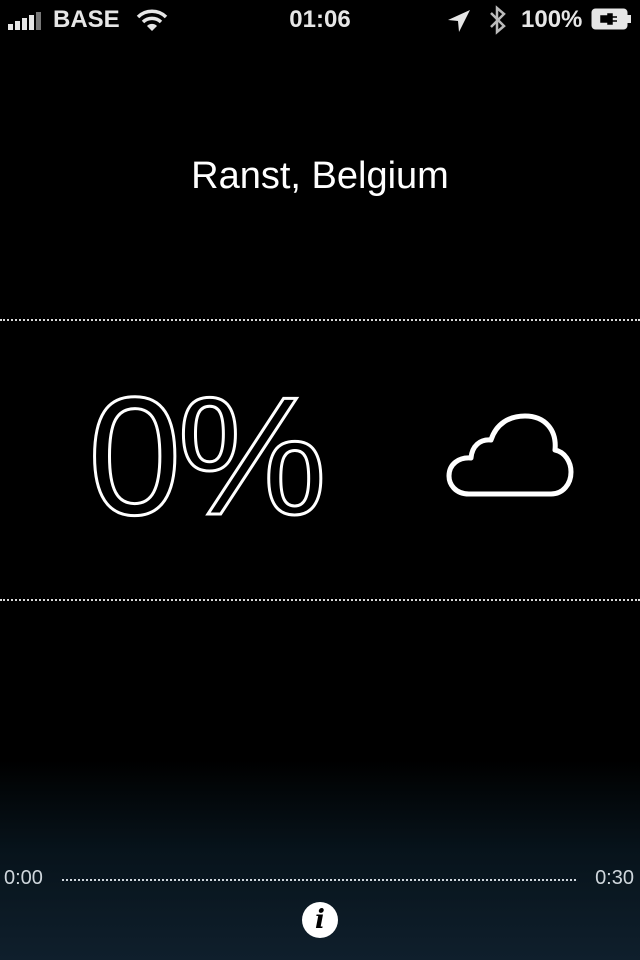 The width and height of the screenshot is (640, 960). I want to click on cloud-icon, so click(510, 455).